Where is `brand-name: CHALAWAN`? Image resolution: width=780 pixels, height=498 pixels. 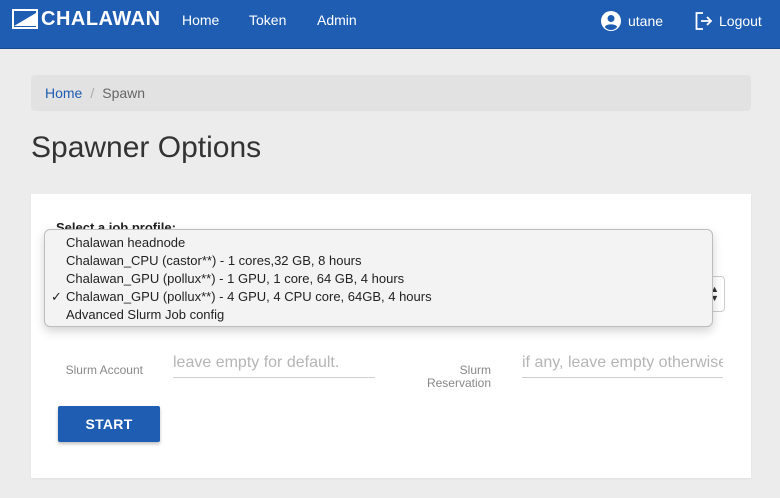 brand-name: CHALAWAN is located at coordinates (101, 18).